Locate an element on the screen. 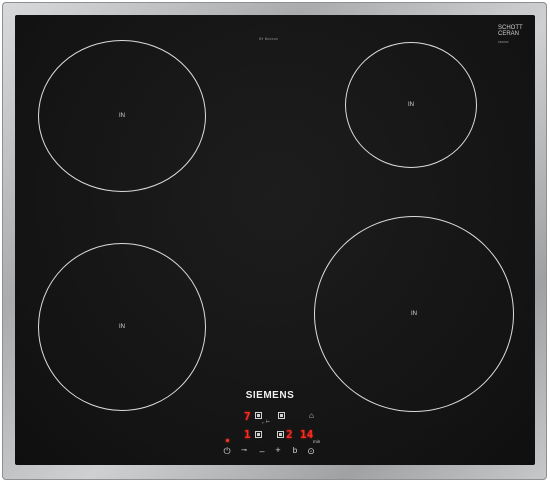 The image size is (550, 484). bell-icon: ⌂ is located at coordinates (311, 416).